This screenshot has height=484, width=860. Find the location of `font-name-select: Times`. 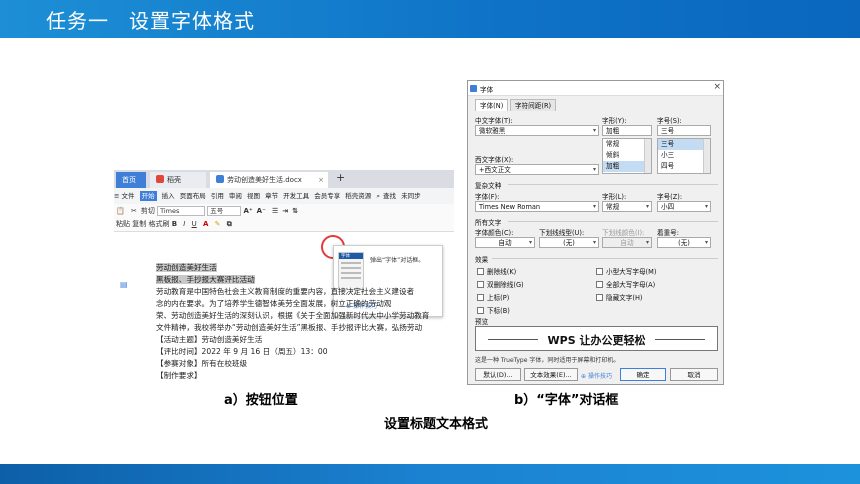

font-name-select: Times is located at coordinates (181, 211).